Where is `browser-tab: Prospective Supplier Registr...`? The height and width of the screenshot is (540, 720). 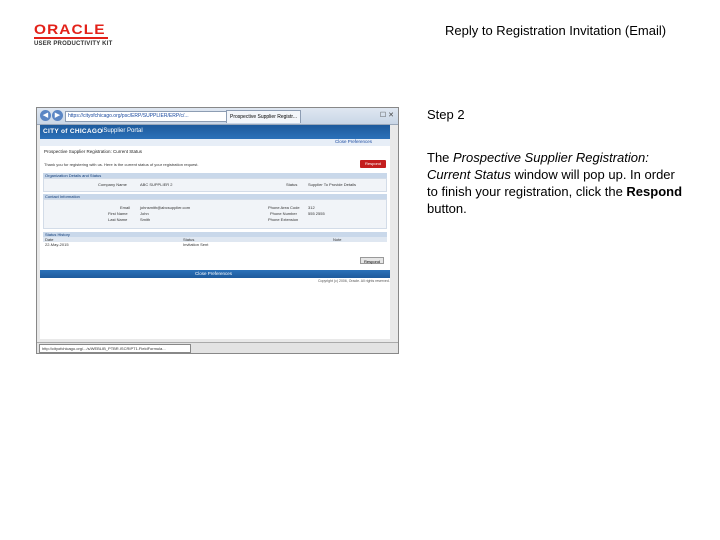
browser-tab: Prospective Supplier Registr... is located at coordinates (263, 116).